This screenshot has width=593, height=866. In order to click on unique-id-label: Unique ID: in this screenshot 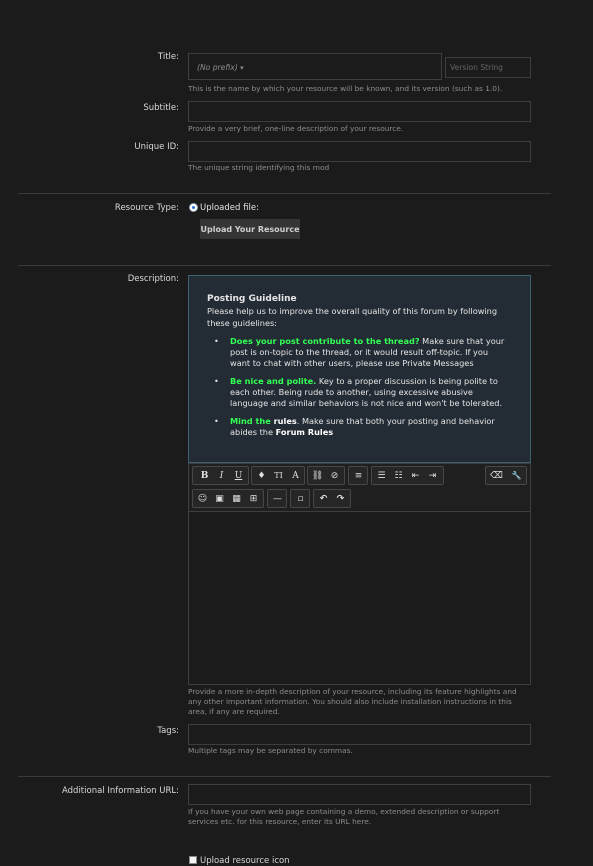, I will do `click(156, 147)`.